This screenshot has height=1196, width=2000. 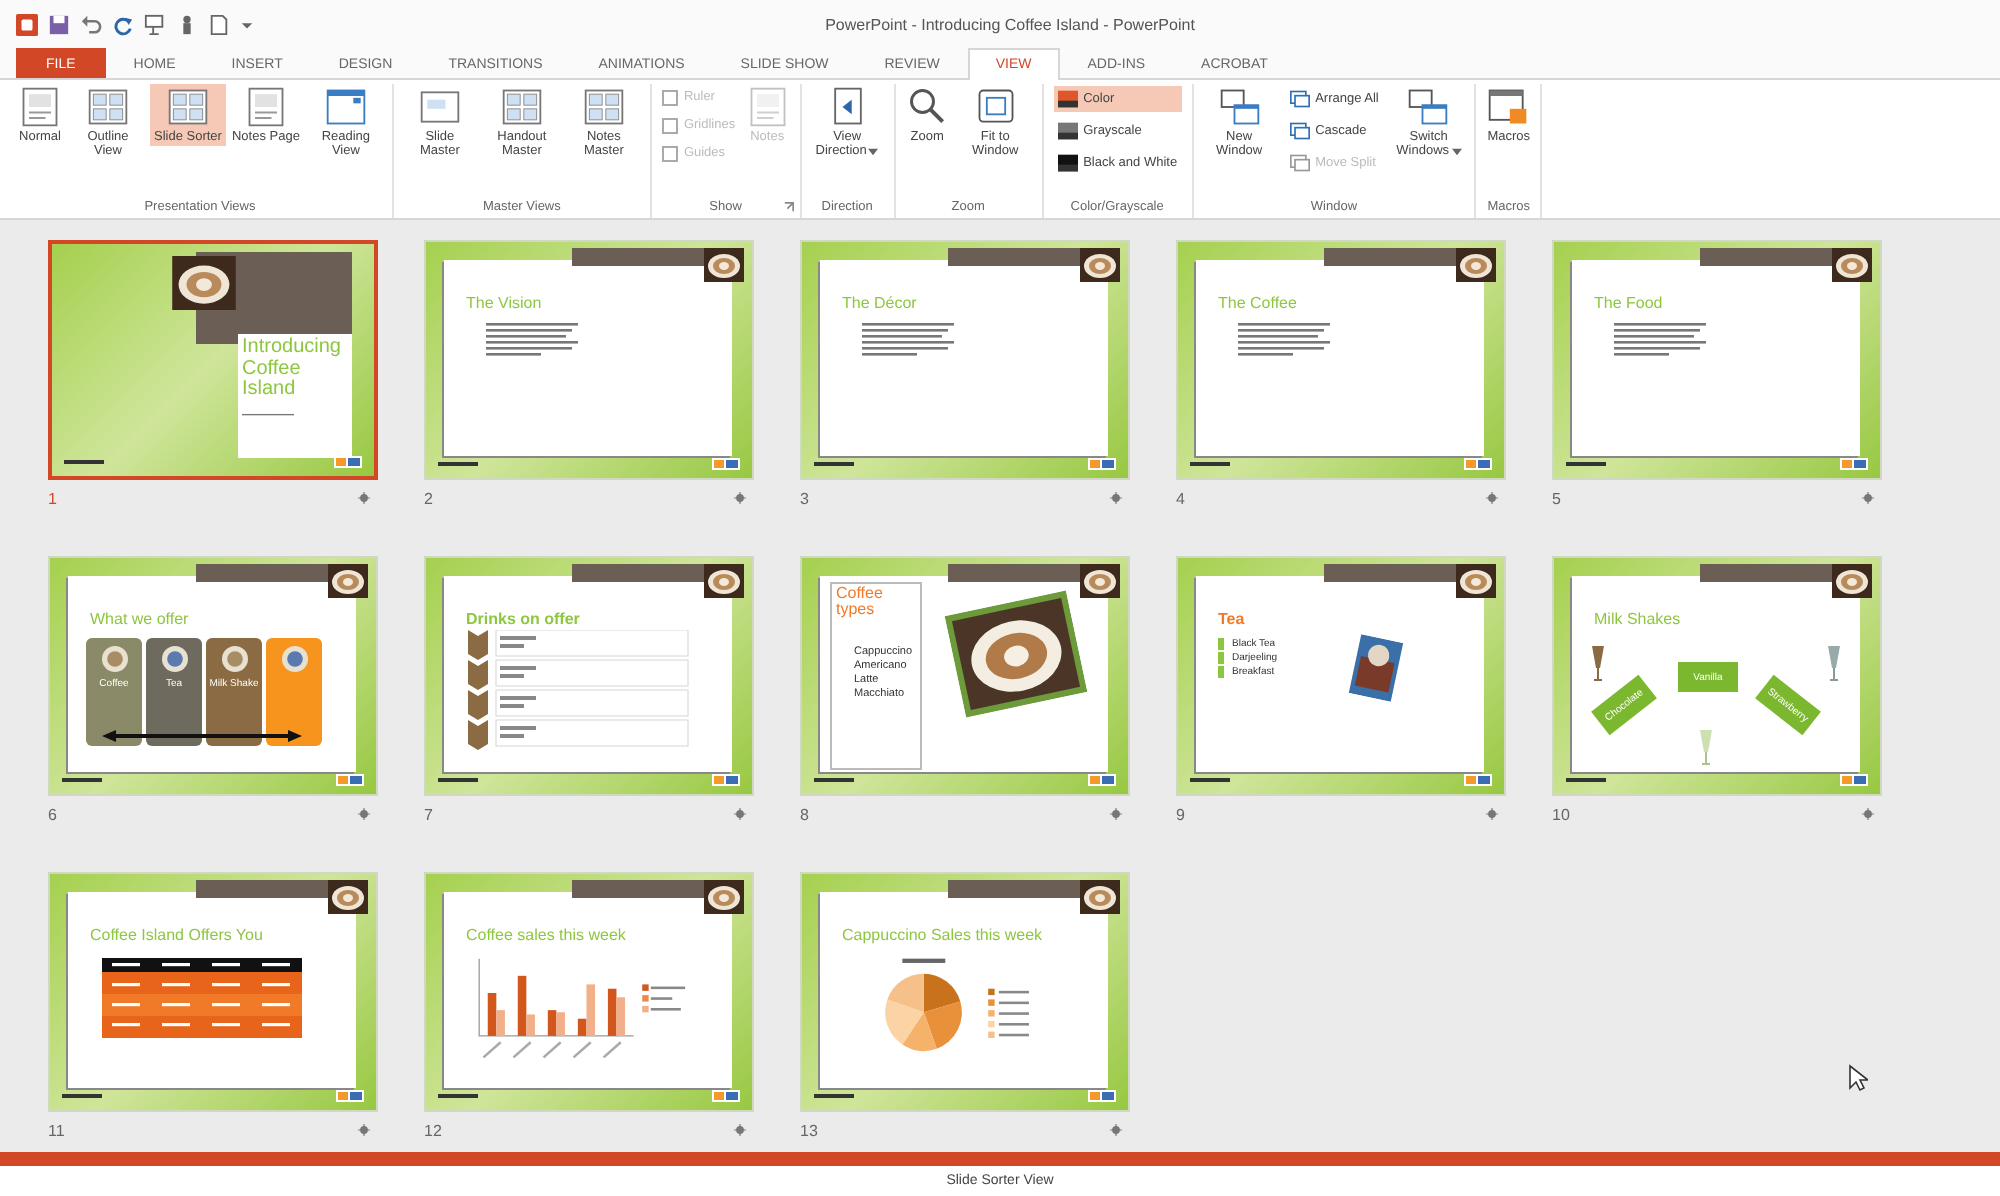 I want to click on slide-number: 13, so click(x=809, y=1130).